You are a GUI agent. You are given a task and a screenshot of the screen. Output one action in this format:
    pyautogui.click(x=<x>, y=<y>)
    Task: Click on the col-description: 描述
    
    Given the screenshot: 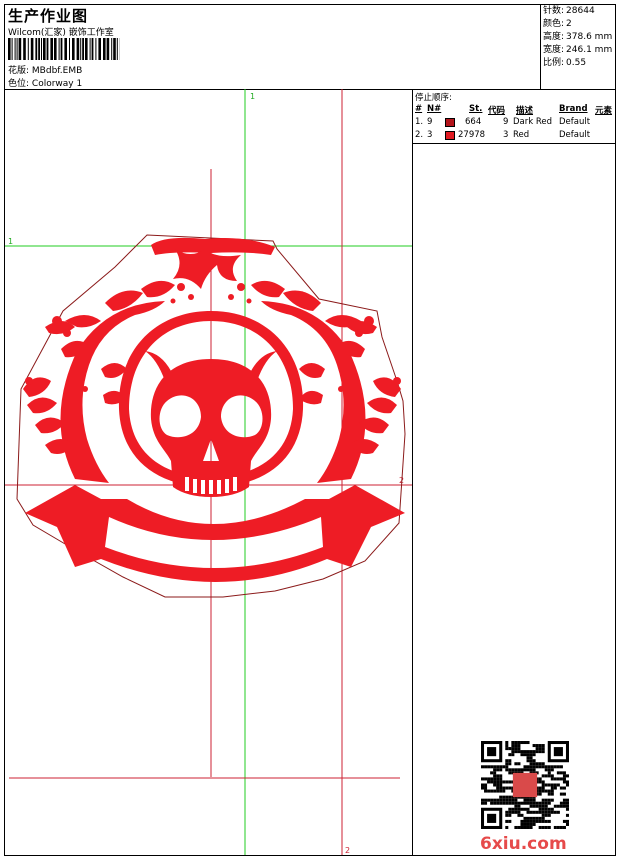 What is the action you would take?
    pyautogui.click(x=525, y=111)
    